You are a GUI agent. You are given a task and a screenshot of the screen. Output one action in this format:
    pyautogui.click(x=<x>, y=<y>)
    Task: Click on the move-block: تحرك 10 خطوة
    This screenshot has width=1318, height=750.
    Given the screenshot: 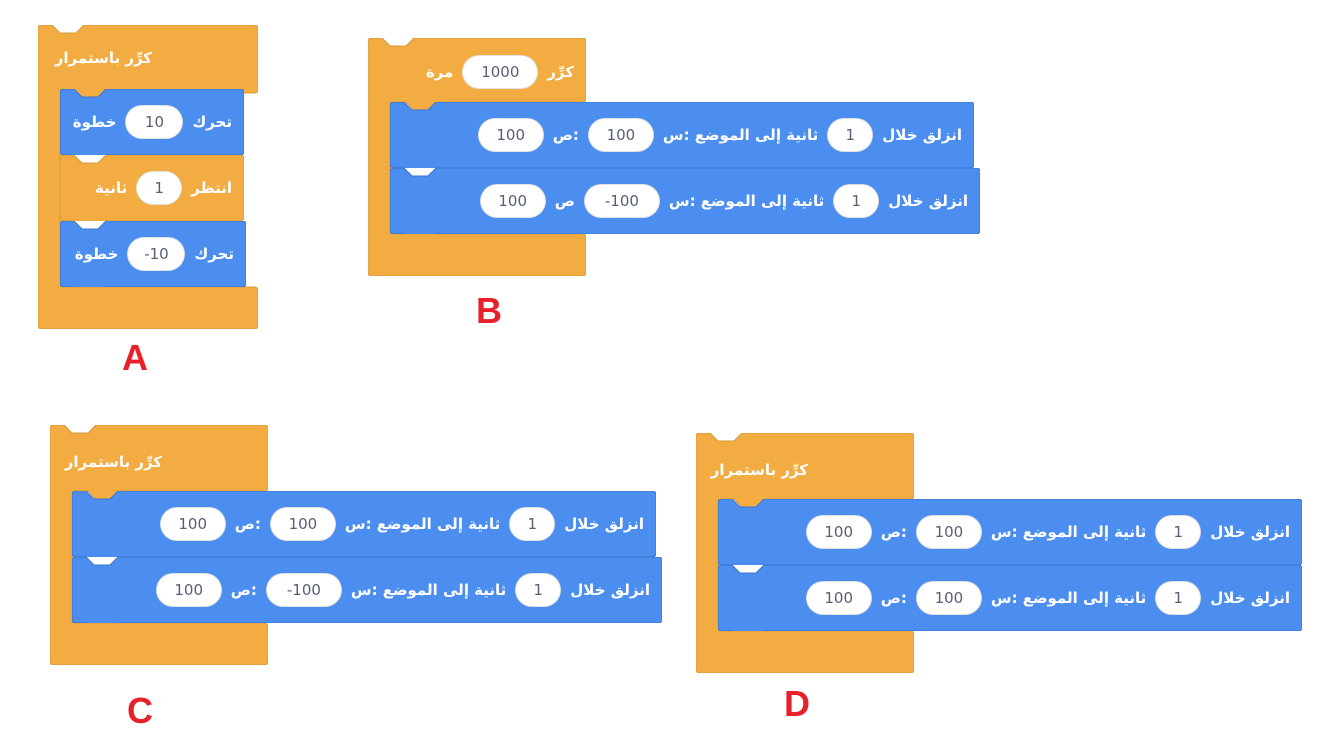 What is the action you would take?
    pyautogui.click(x=152, y=122)
    